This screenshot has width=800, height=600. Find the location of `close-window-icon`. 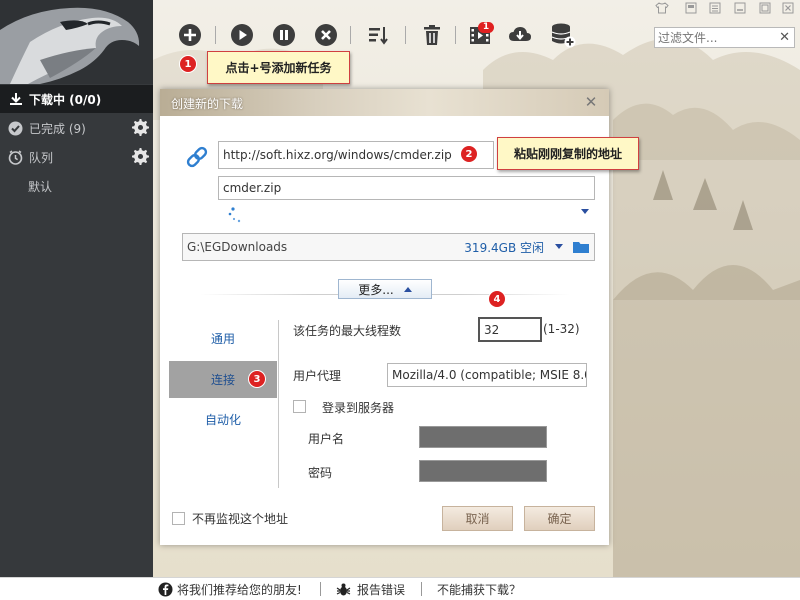

close-window-icon is located at coordinates (788, 8).